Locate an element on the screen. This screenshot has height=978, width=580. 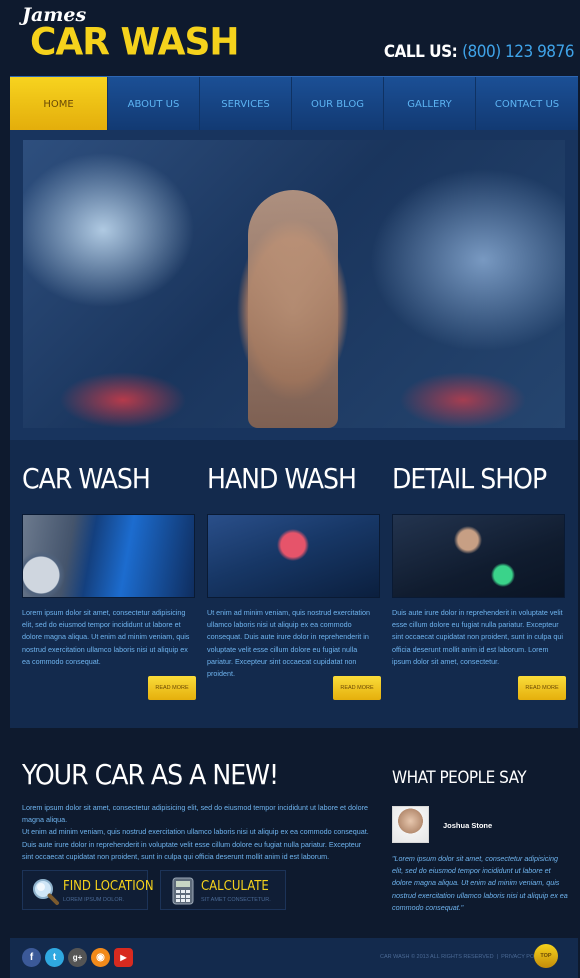
facebook-icon: f is located at coordinates (31, 957).